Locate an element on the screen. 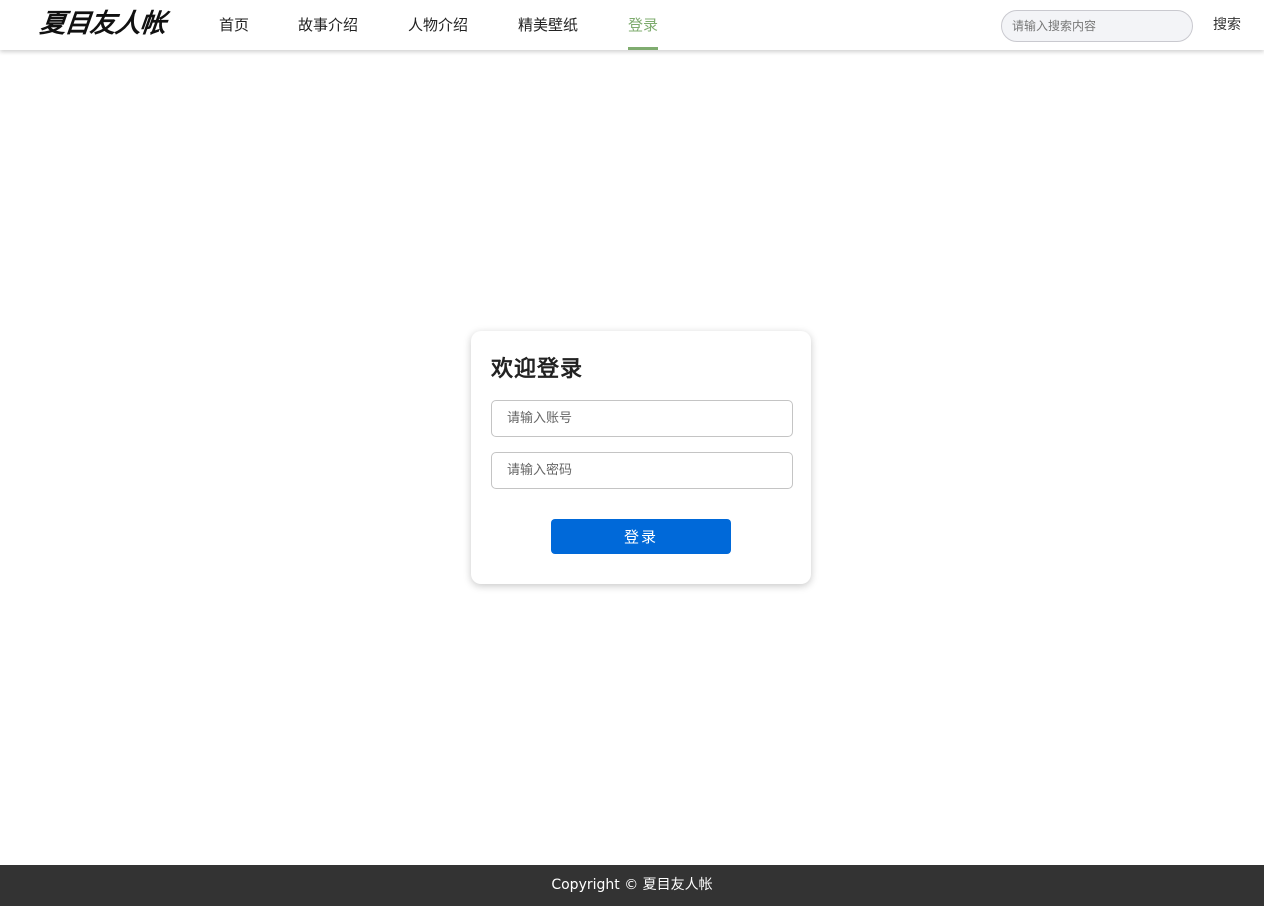  search-button: 搜索 is located at coordinates (1227, 25).